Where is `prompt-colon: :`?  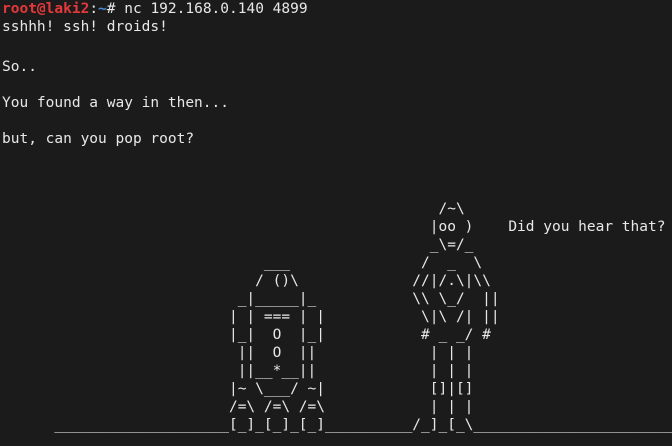
prompt-colon: : is located at coordinates (94, 9).